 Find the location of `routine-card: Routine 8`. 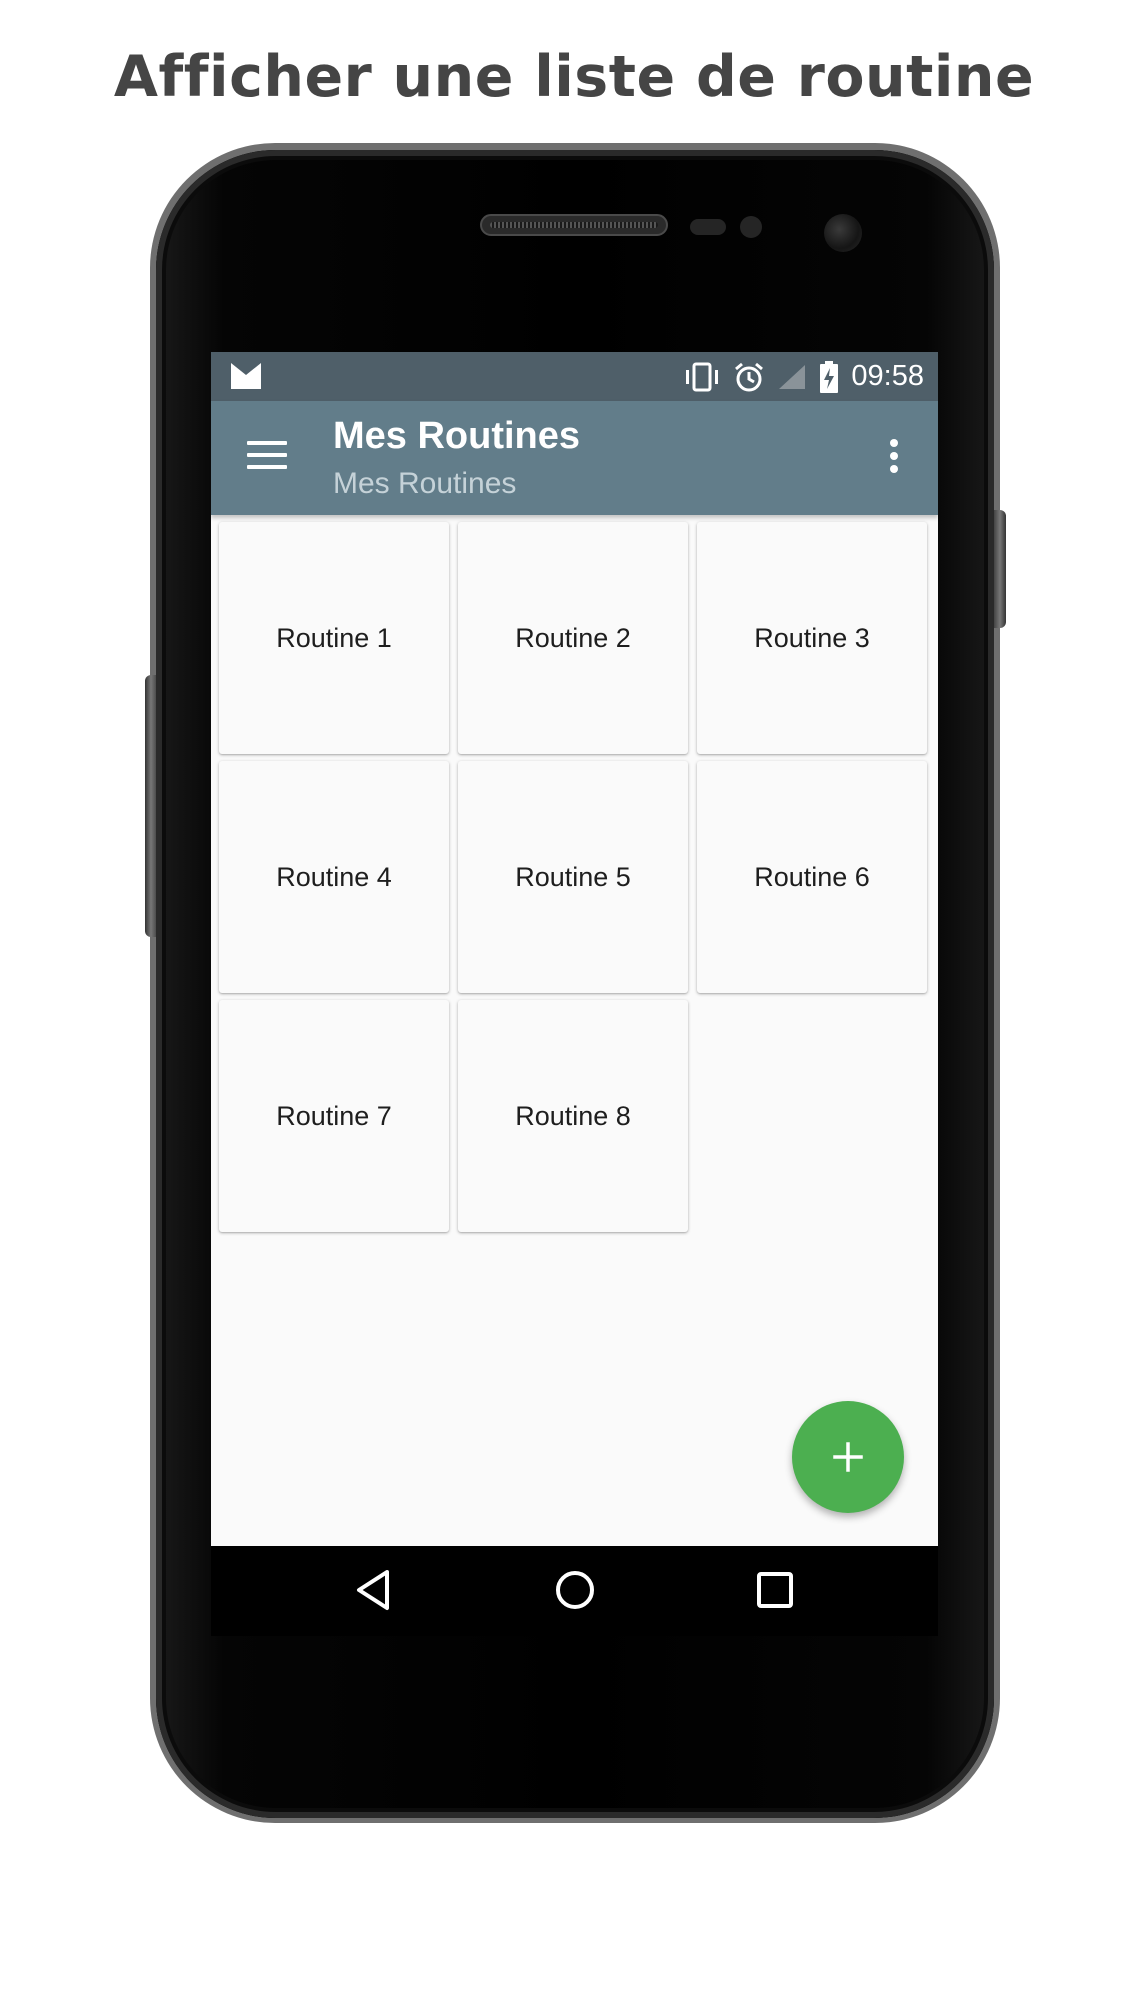

routine-card: Routine 8 is located at coordinates (573, 1116).